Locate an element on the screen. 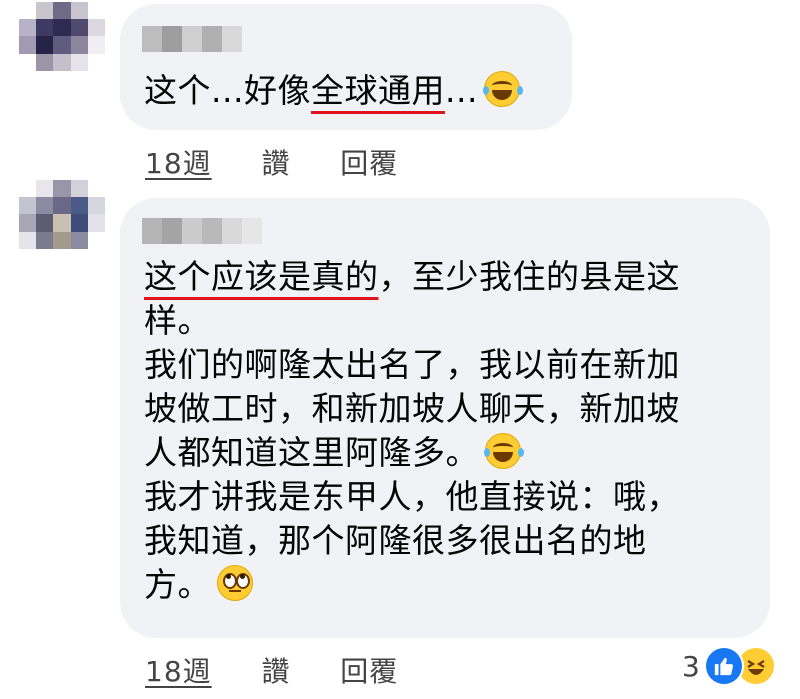 The image size is (800, 699). comment-text-line: 这个应该是真的，至少我住的县是这 is located at coordinates (412, 277).